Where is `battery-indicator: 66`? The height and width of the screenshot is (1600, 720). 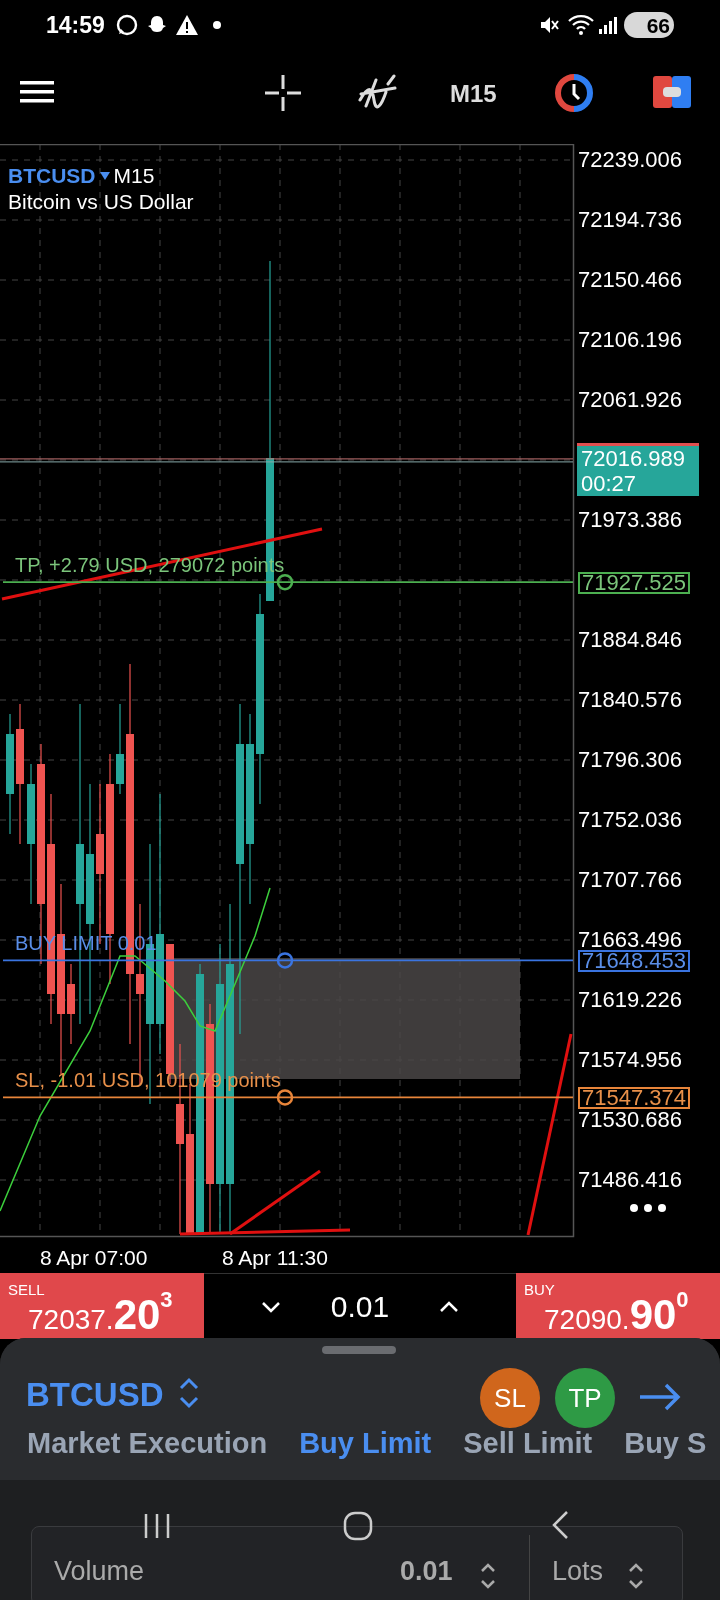
battery-indicator: 66 is located at coordinates (649, 25).